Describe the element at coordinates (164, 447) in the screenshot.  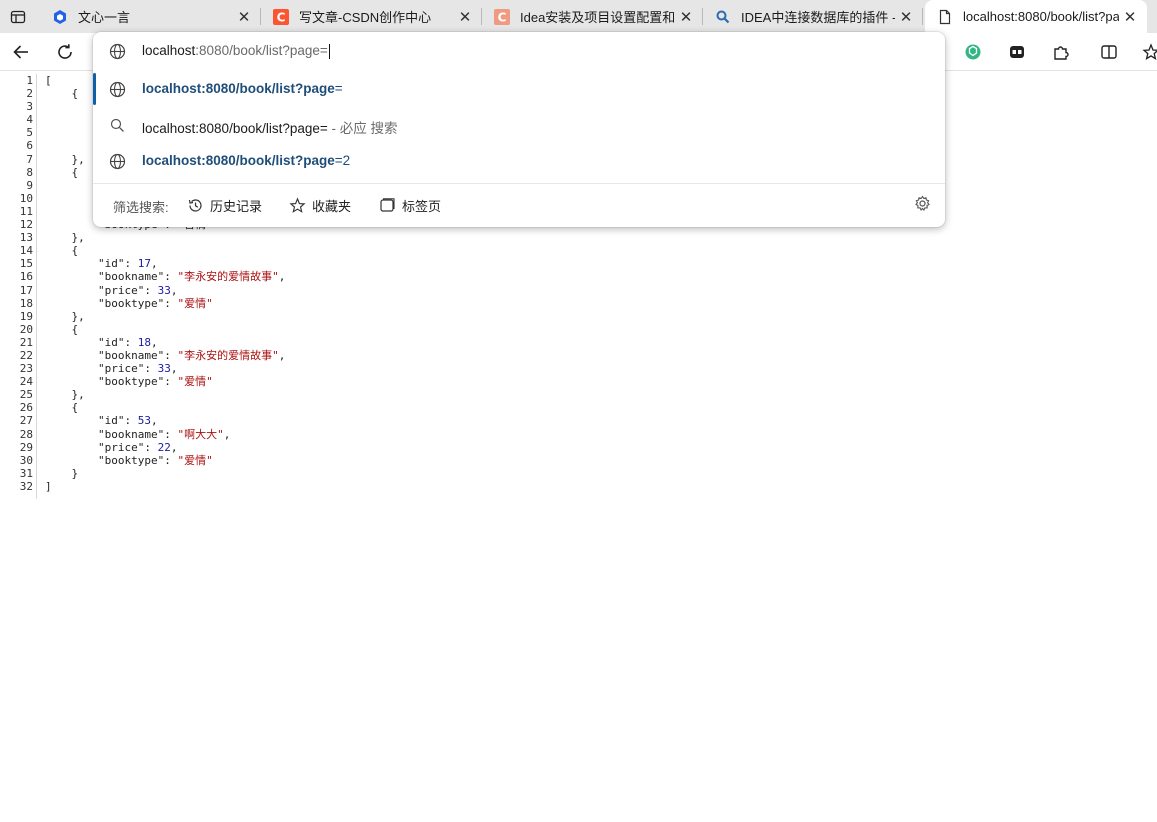
I see `json-value: 22` at that location.